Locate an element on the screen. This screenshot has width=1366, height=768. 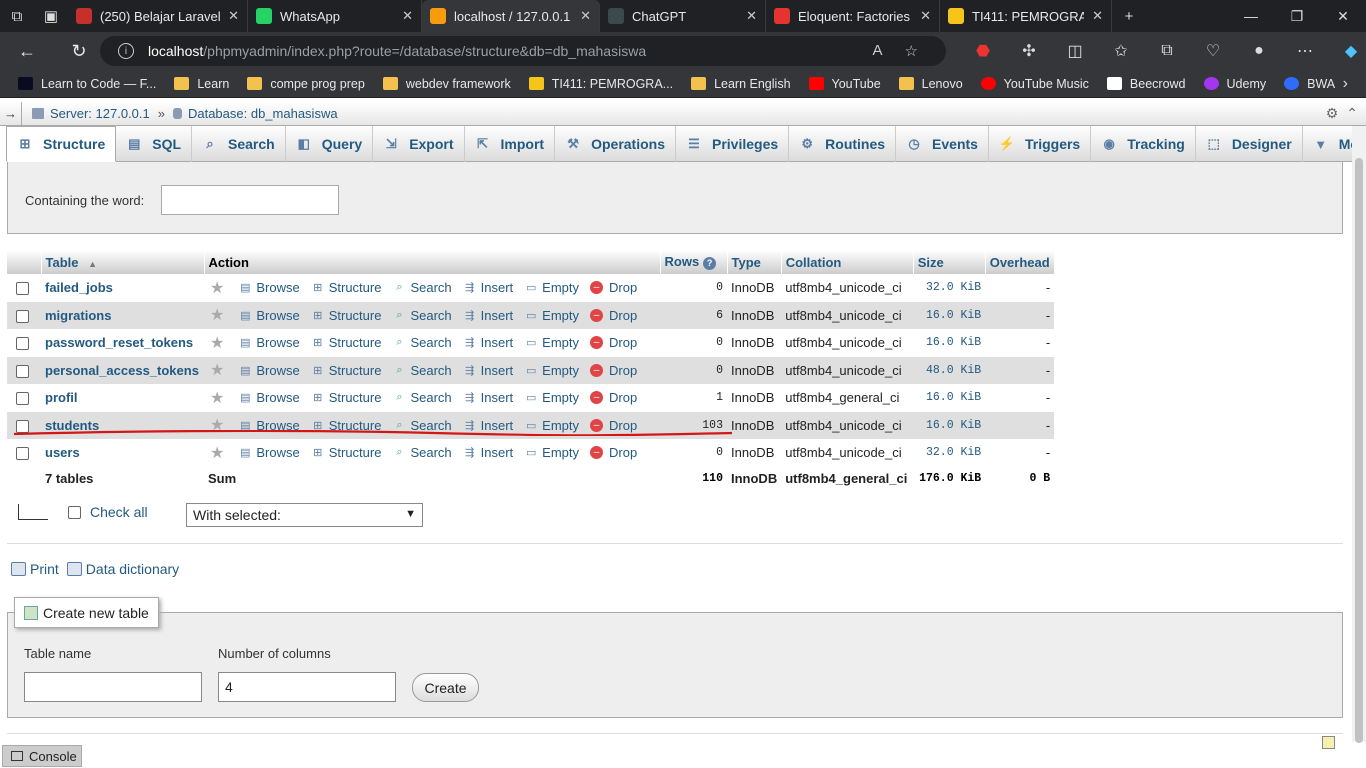
collapse-top-icon: ⌃ is located at coordinates (1352, 113).